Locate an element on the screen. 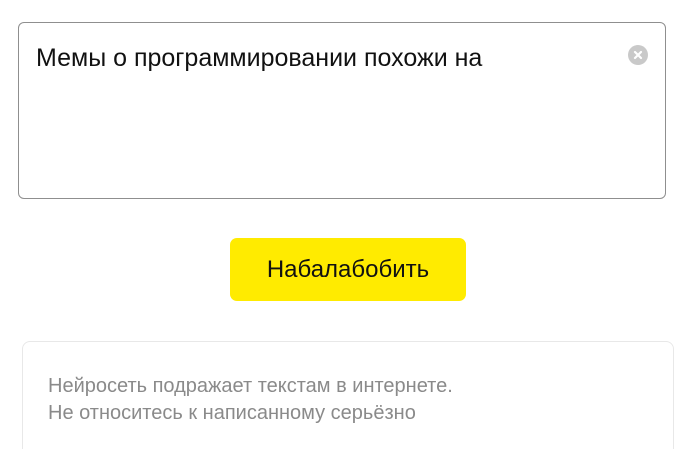 The height and width of the screenshot is (449, 695). prompt-input-text: Мемы о программировании похожи на is located at coordinates (322, 58).